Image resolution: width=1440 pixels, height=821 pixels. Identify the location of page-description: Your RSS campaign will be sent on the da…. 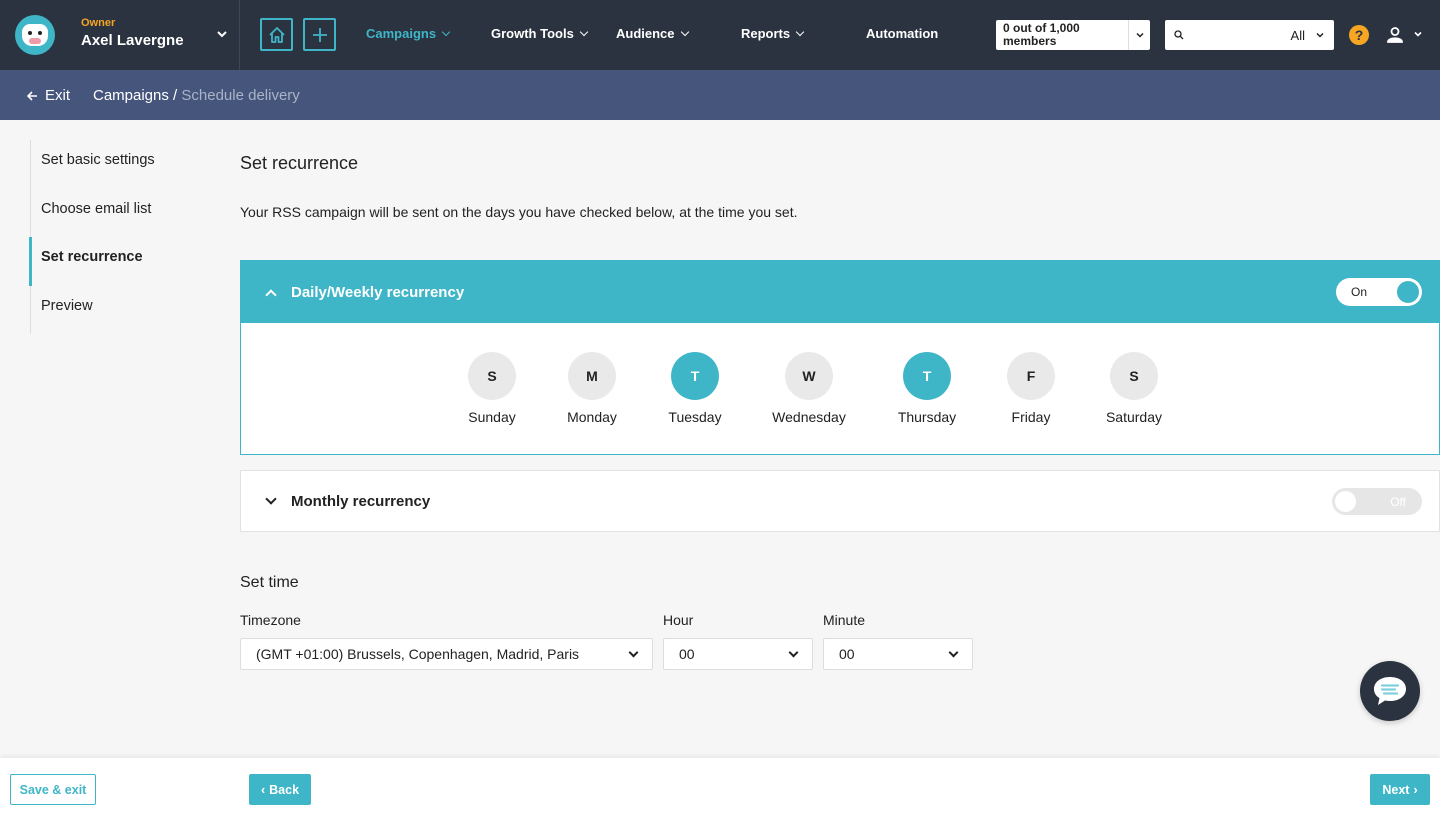
(519, 212).